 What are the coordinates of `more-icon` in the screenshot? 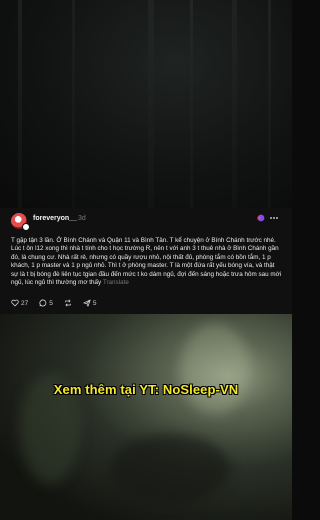 It's located at (275, 218).